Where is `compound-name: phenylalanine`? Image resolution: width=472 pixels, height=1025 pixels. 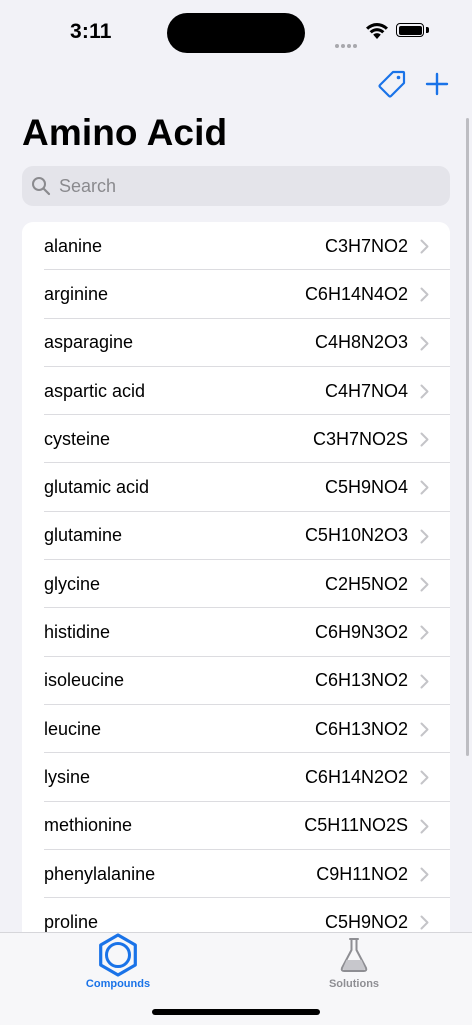
compound-name: phenylalanine is located at coordinates (100, 873).